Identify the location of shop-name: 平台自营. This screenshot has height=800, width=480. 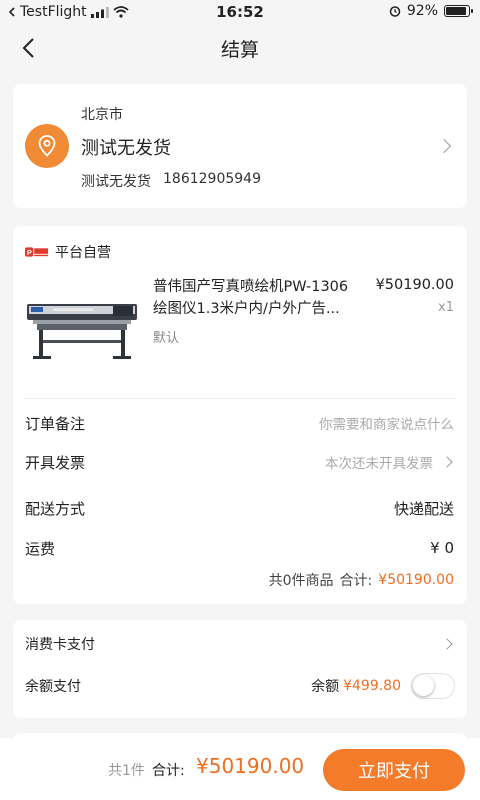
(83, 253).